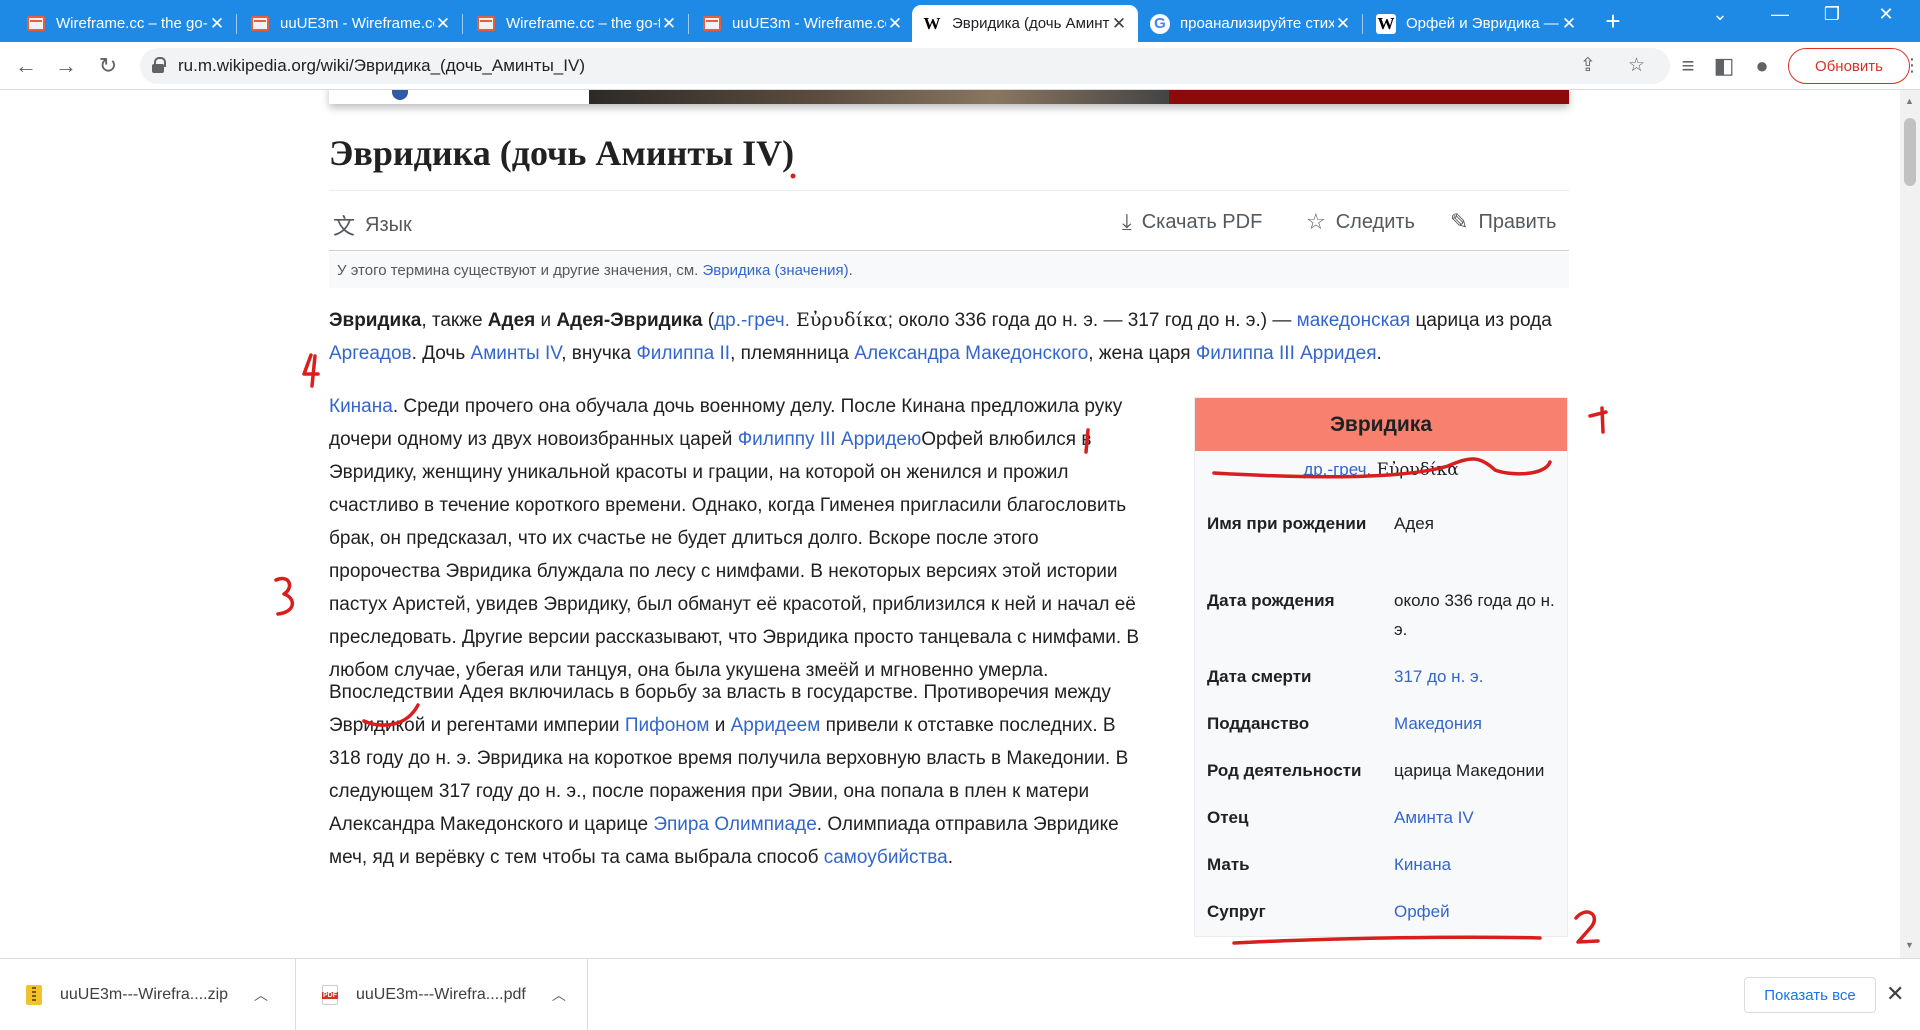 The image size is (1920, 1030). I want to click on tab-title: Эвридика (дочь Аминты IV), so click(1031, 23).